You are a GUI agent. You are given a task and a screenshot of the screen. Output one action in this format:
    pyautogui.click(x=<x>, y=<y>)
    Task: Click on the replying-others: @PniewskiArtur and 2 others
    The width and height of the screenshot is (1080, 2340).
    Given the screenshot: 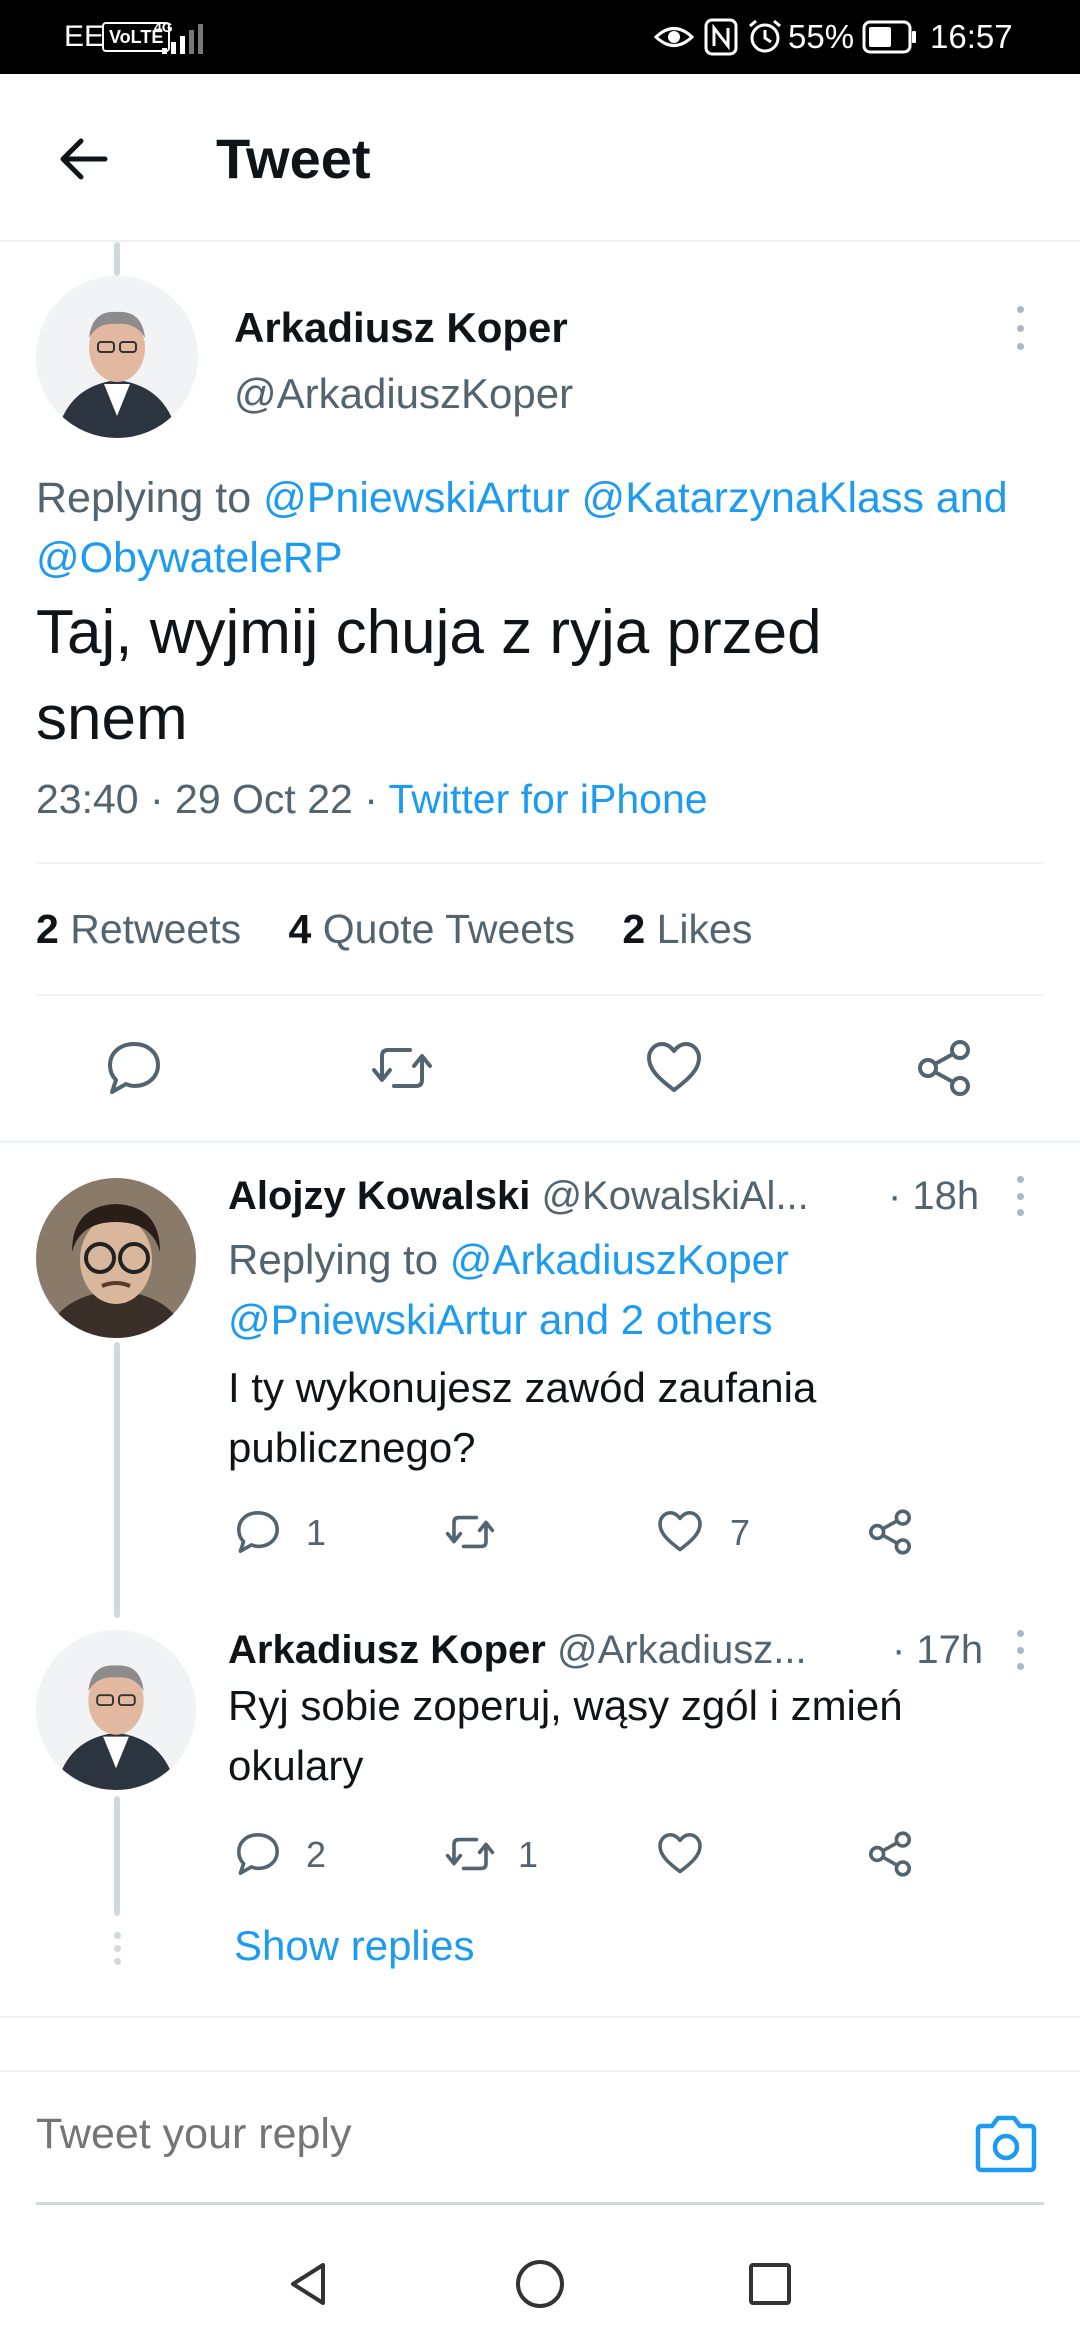 What is the action you would take?
    pyautogui.click(x=500, y=1319)
    